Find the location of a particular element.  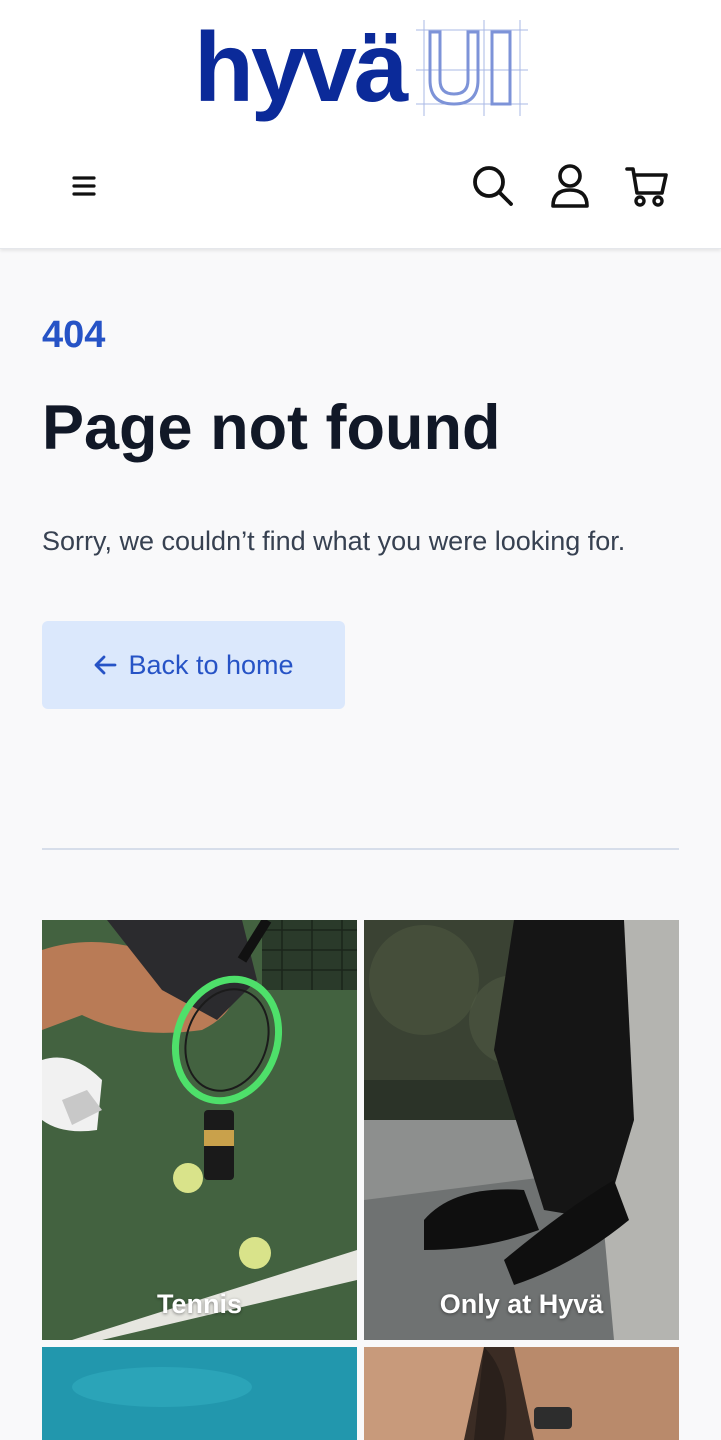

tennis-image is located at coordinates (199, 1130).